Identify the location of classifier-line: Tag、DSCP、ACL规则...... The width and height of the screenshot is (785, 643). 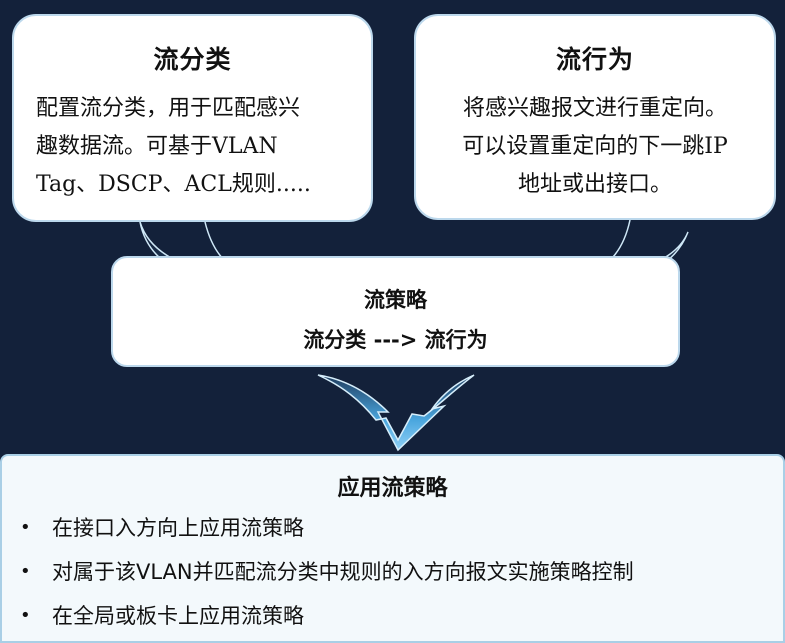
(173, 184).